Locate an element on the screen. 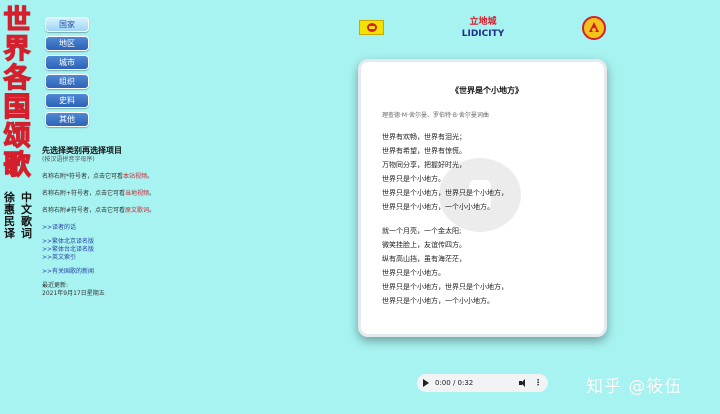 This screenshot has height=414, width=720. note-text: 名称右附+符号者，点击它可看 is located at coordinates (84, 193).